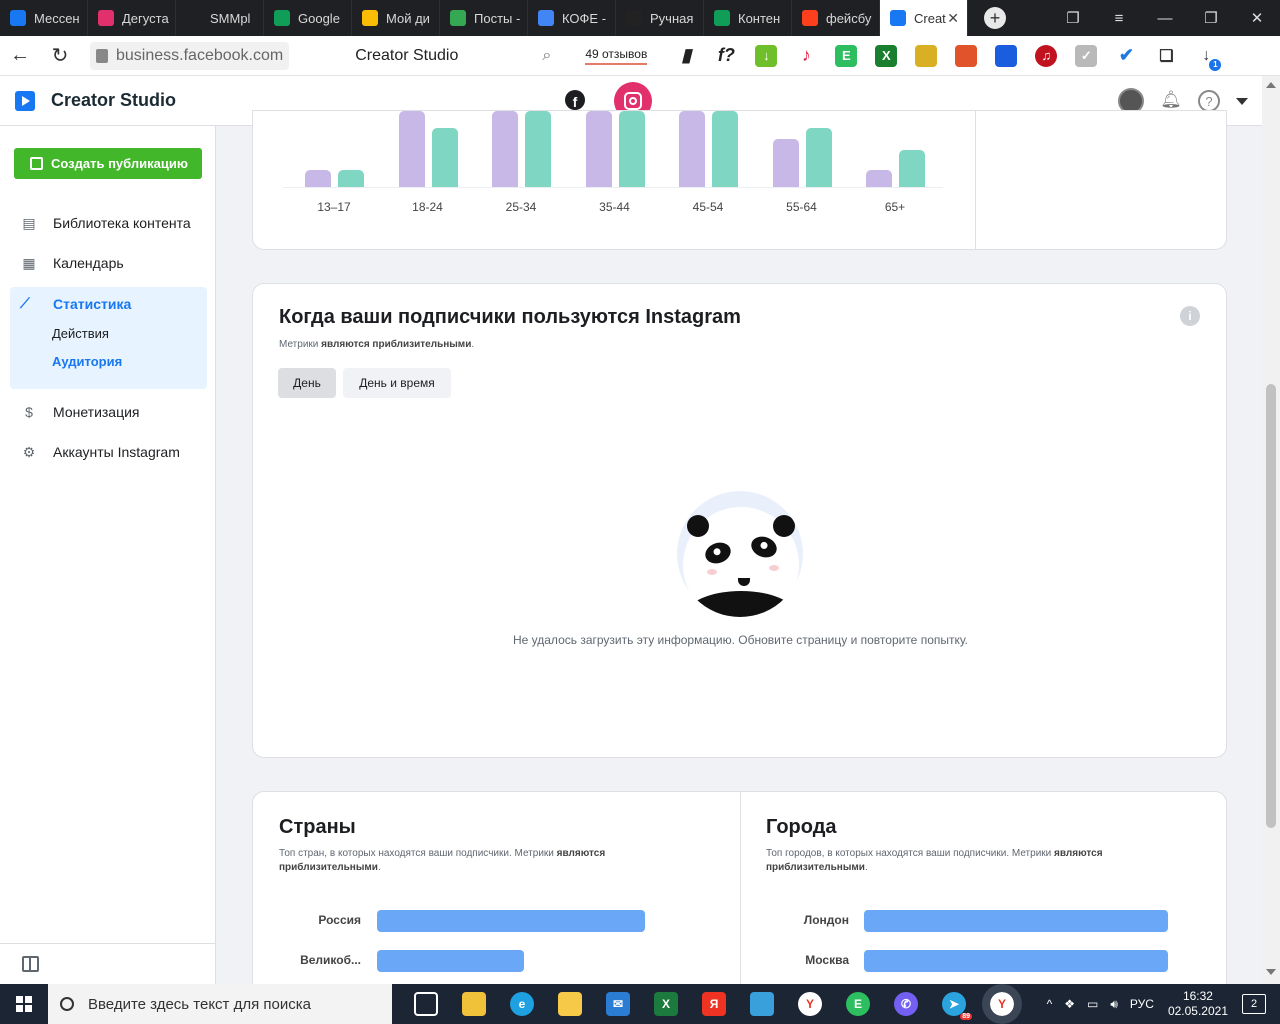 The image size is (1280, 1024). Describe the element at coordinates (1073, 18) in the screenshot. I see `collections-icon: ❐` at that location.